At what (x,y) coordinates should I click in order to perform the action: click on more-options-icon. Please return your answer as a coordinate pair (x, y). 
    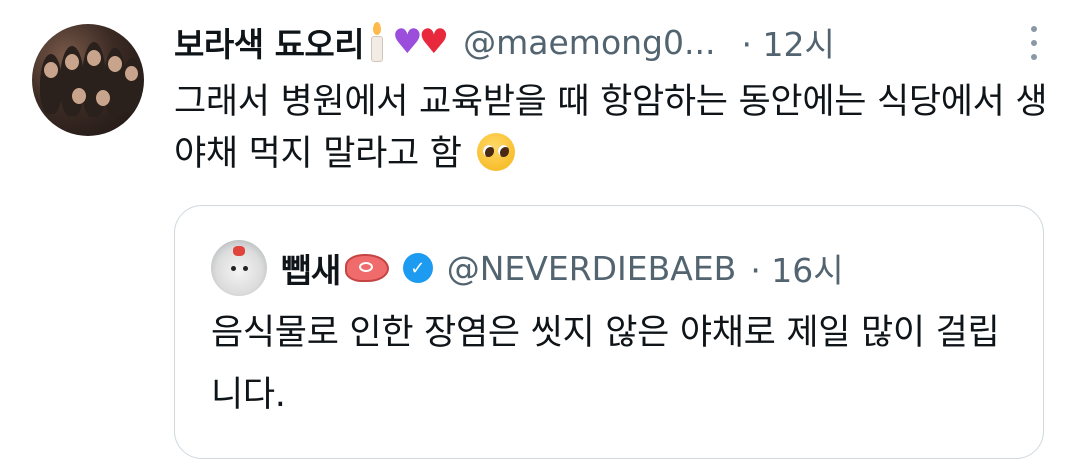
    Looking at the image, I should click on (1034, 43).